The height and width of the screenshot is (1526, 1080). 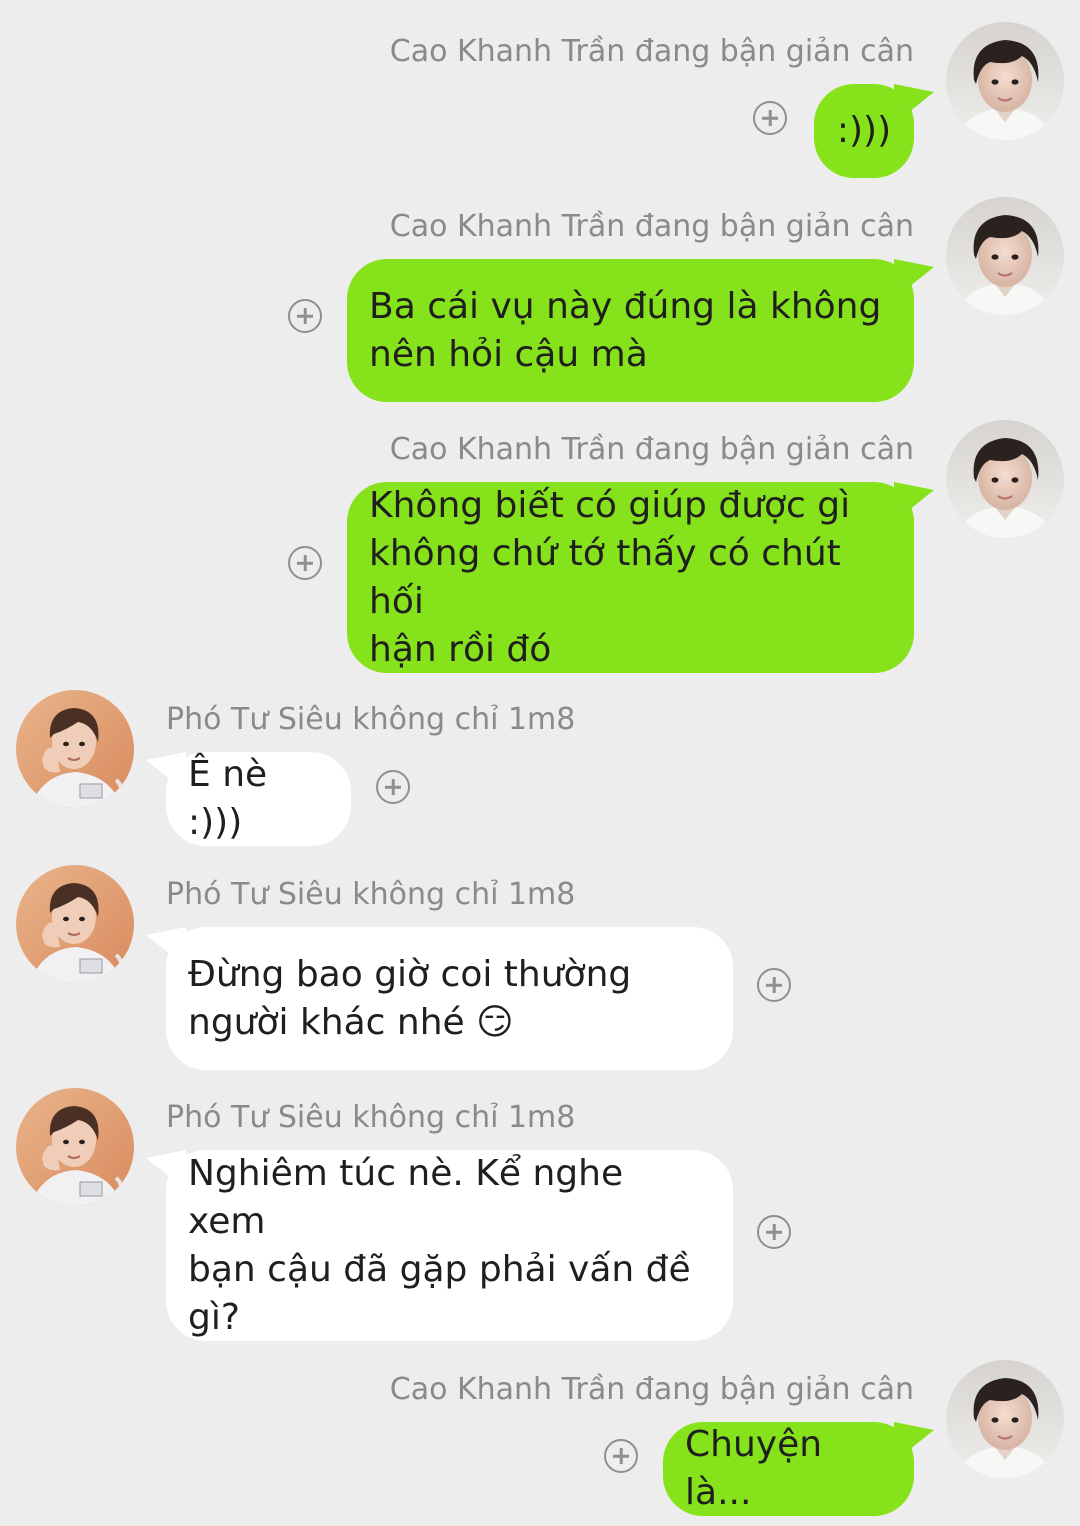 What do you see at coordinates (228, 798) in the screenshot?
I see `message-text: Ê nè :)))` at bounding box center [228, 798].